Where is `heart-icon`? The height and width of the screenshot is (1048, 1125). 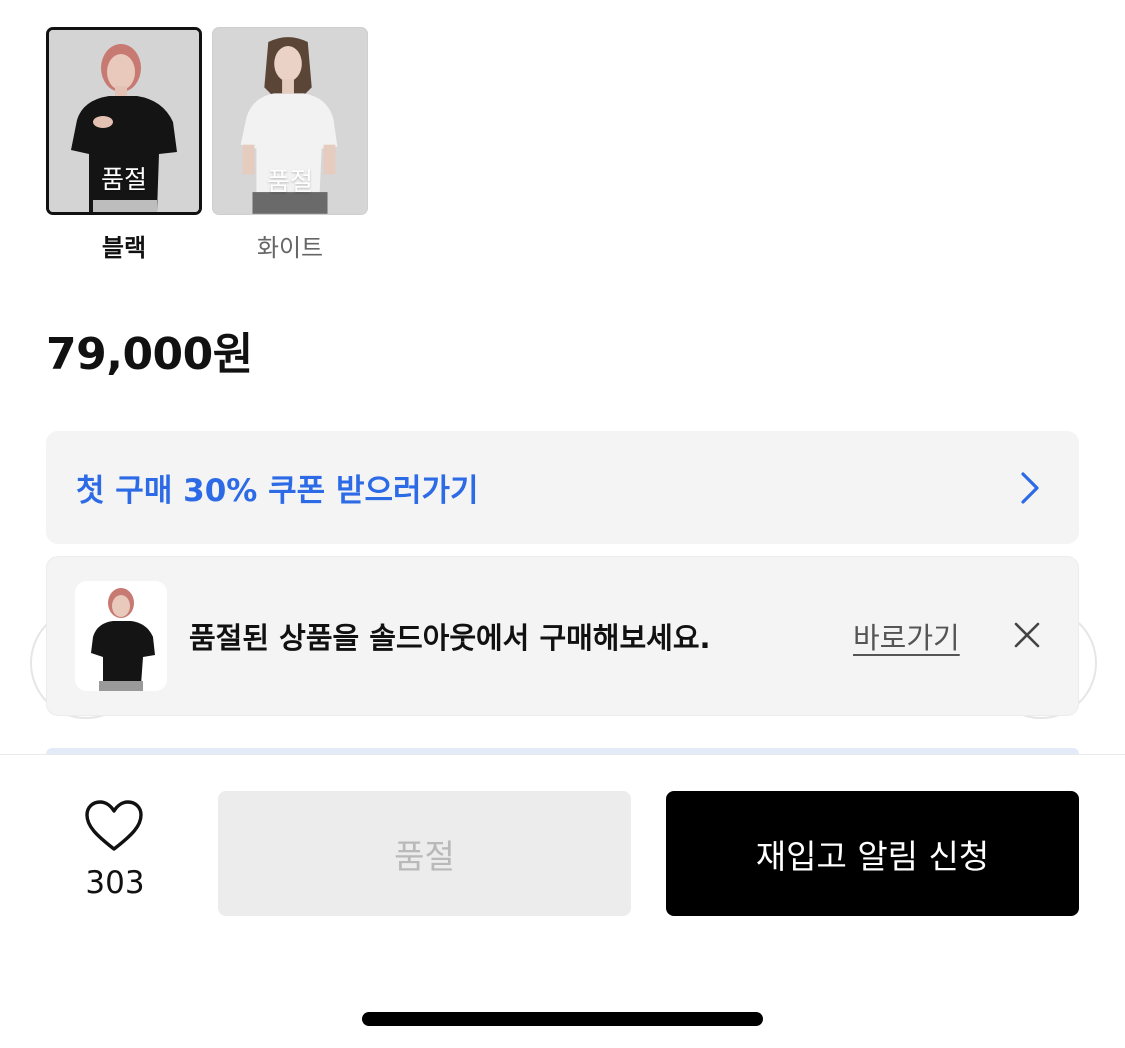
heart-icon is located at coordinates (114, 825).